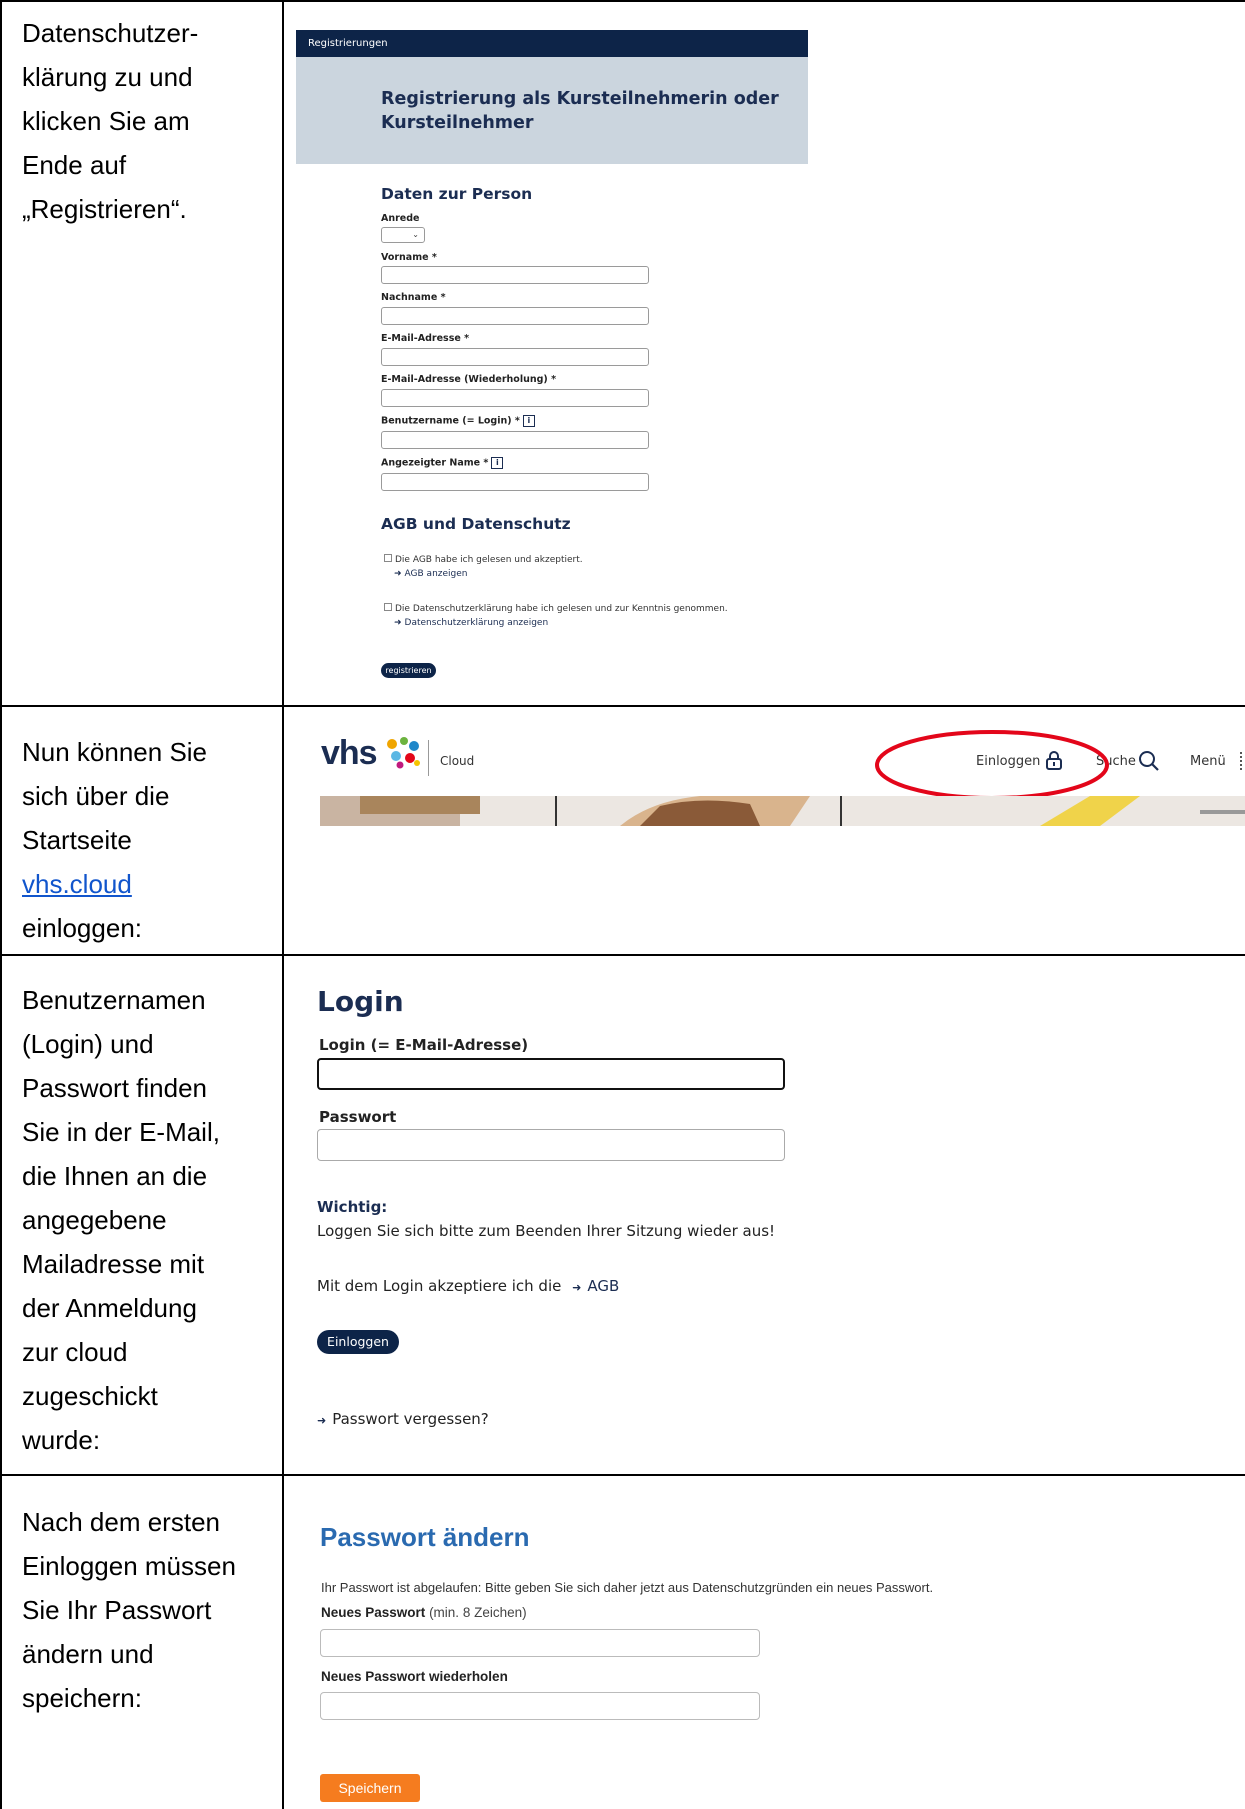 This screenshot has height=1809, width=1245. I want to click on display-name-label: Angezeigter Name * i, so click(442, 463).